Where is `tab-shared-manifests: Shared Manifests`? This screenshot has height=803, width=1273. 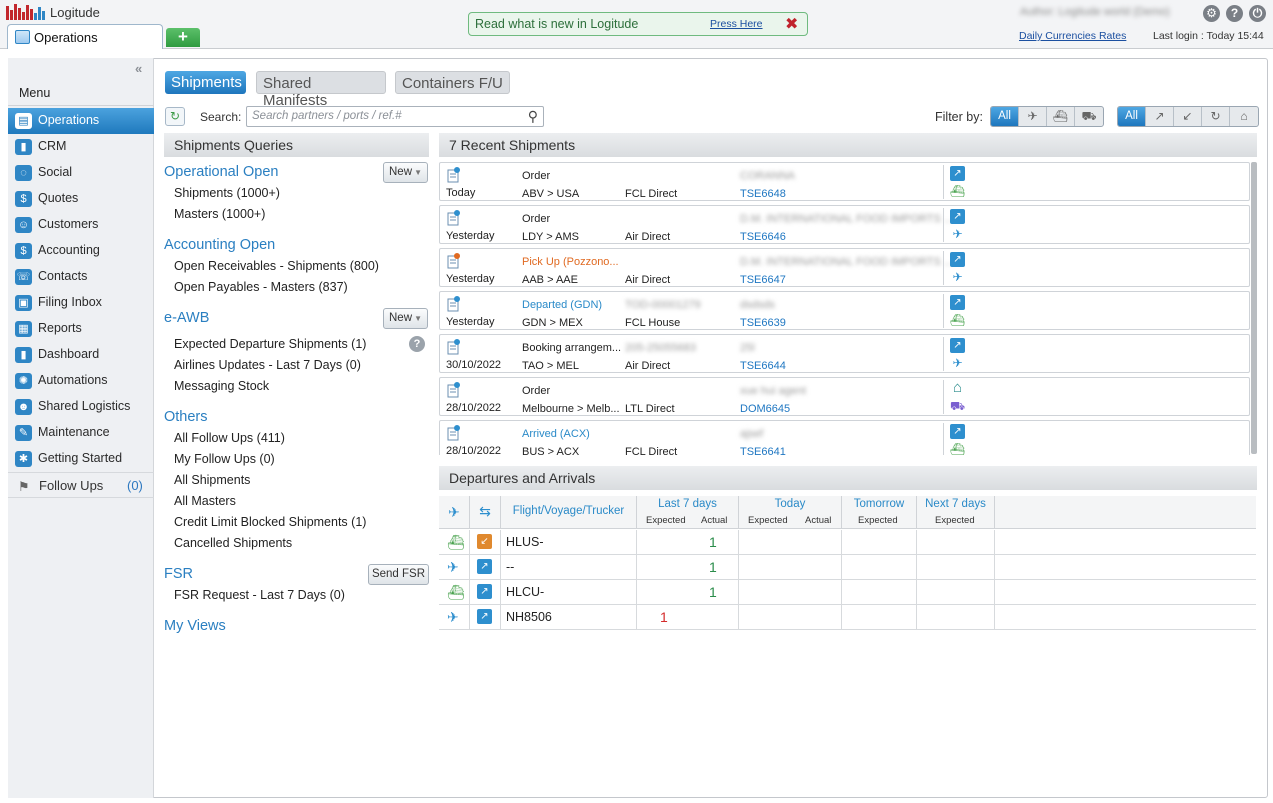
tab-shared-manifests: Shared Manifests is located at coordinates (321, 90).